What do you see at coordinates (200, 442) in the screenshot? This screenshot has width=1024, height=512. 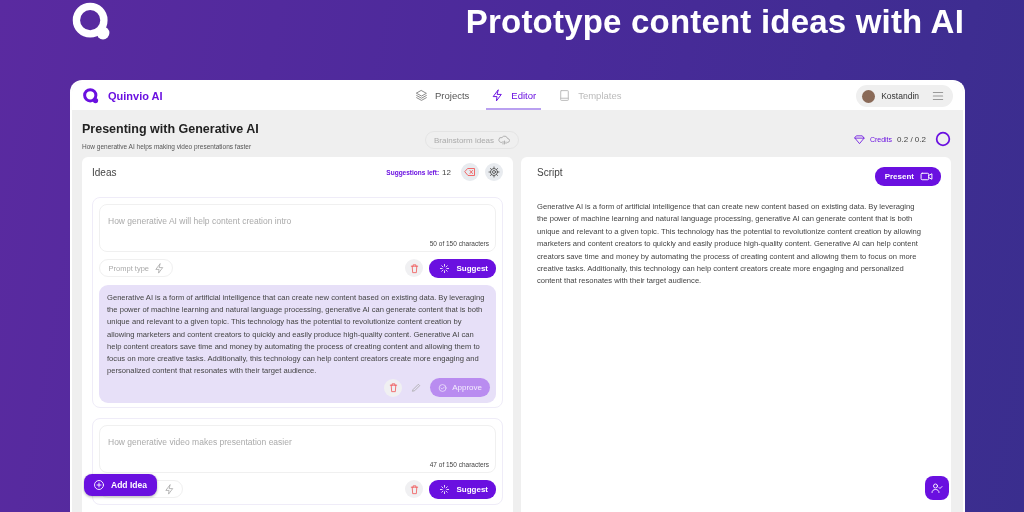 I see `idea-text: How generative video makes presentation easier` at bounding box center [200, 442].